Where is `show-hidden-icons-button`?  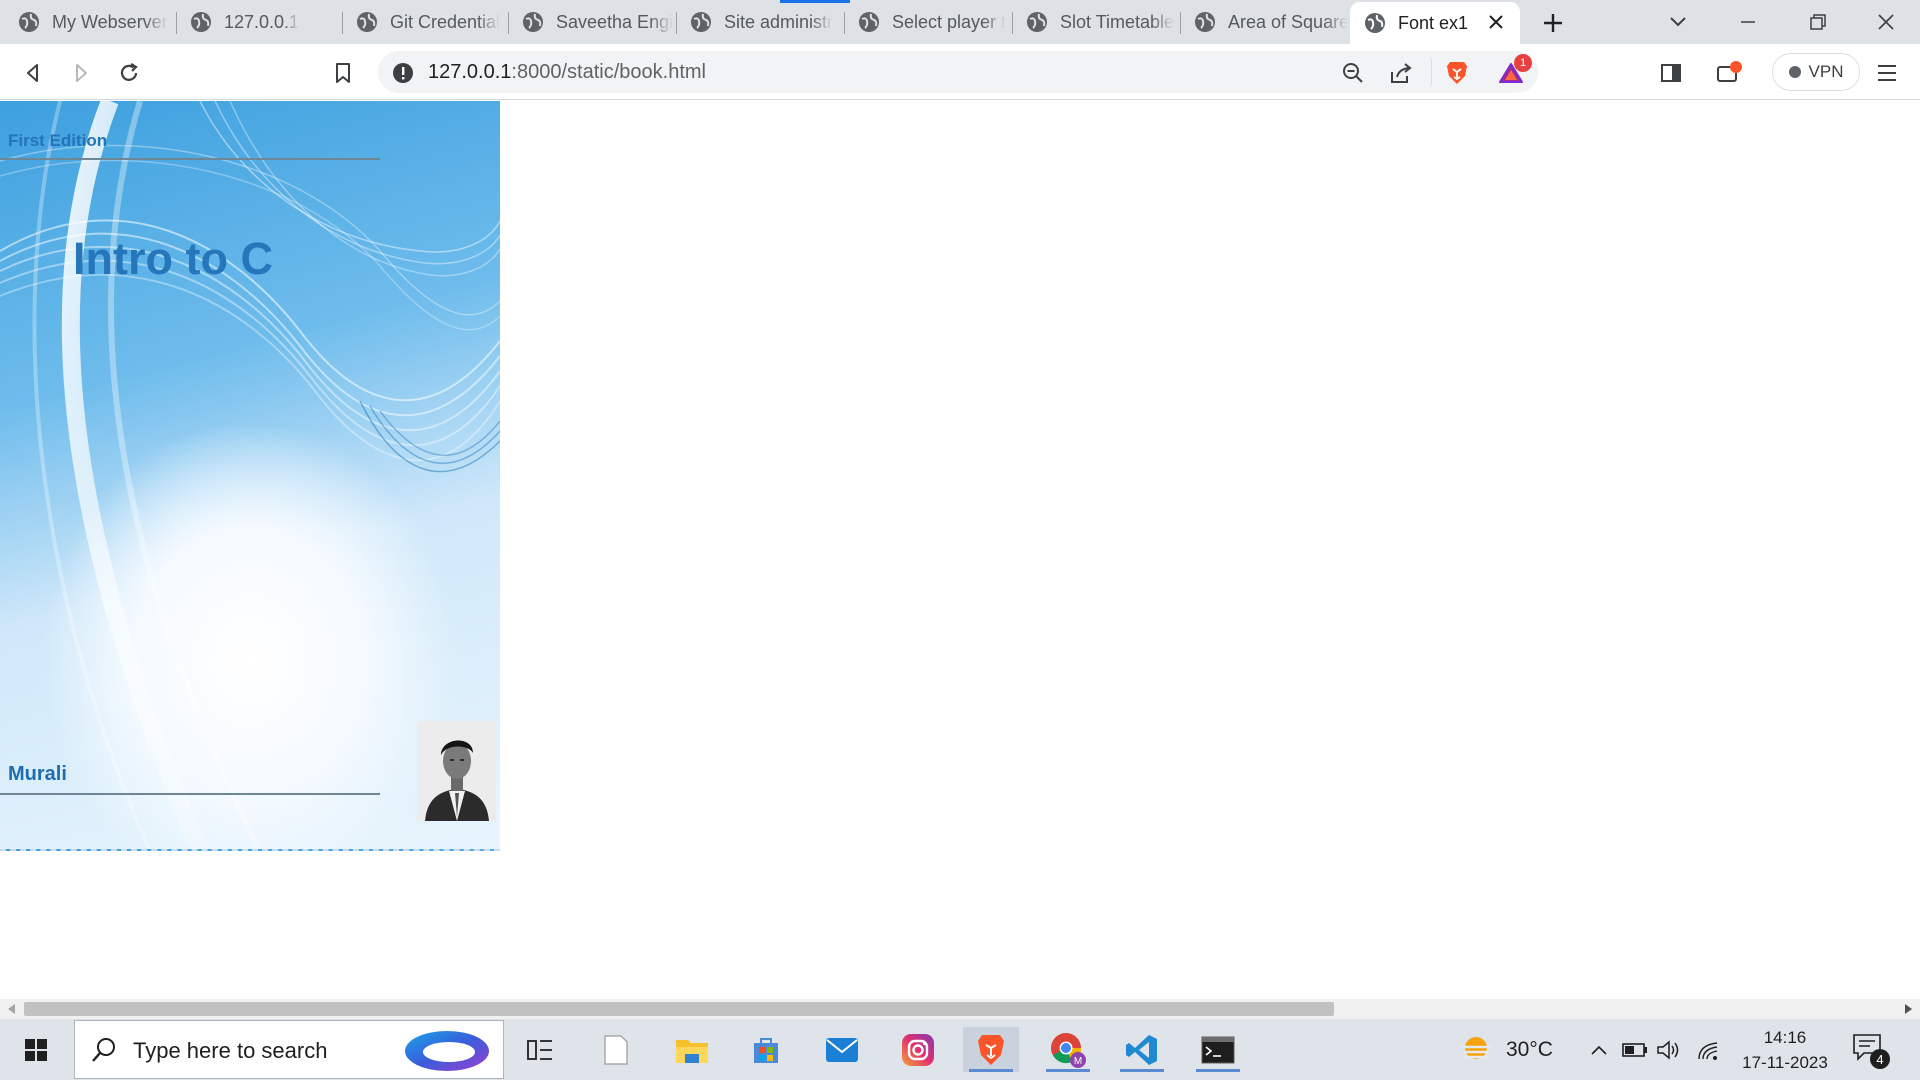 show-hidden-icons-button is located at coordinates (1599, 1050).